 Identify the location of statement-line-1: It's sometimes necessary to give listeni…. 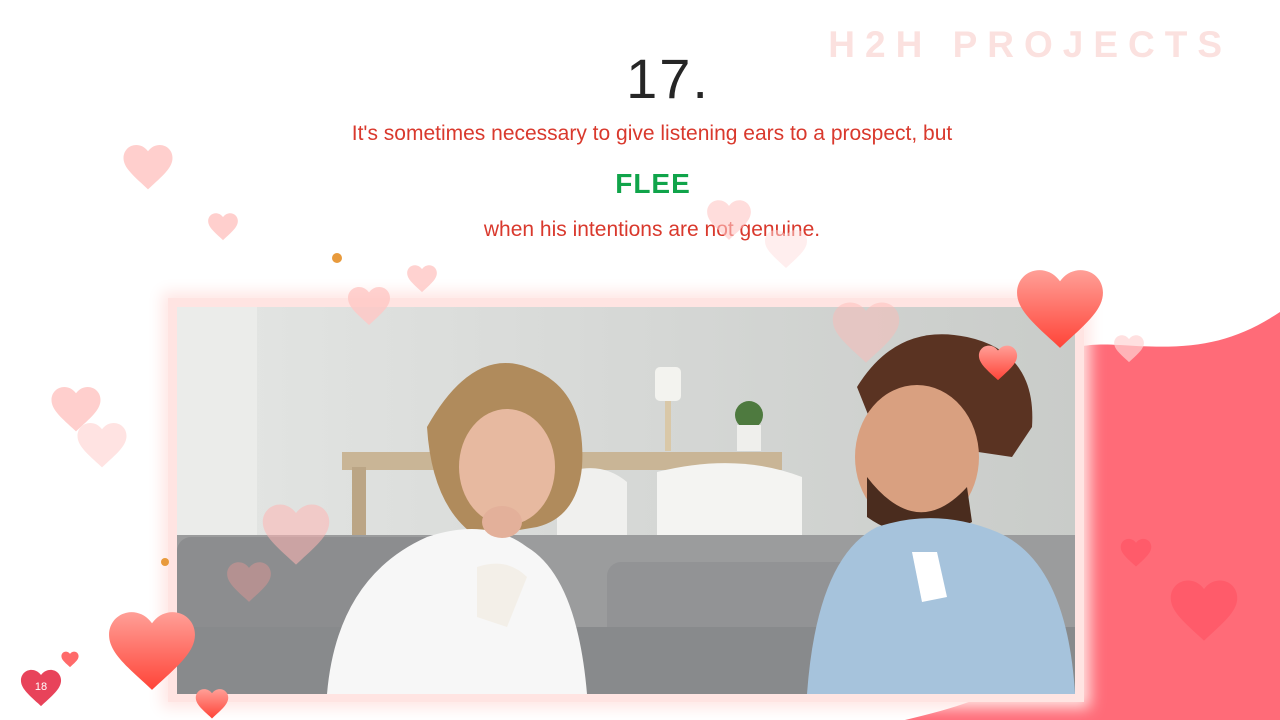
(652, 133).